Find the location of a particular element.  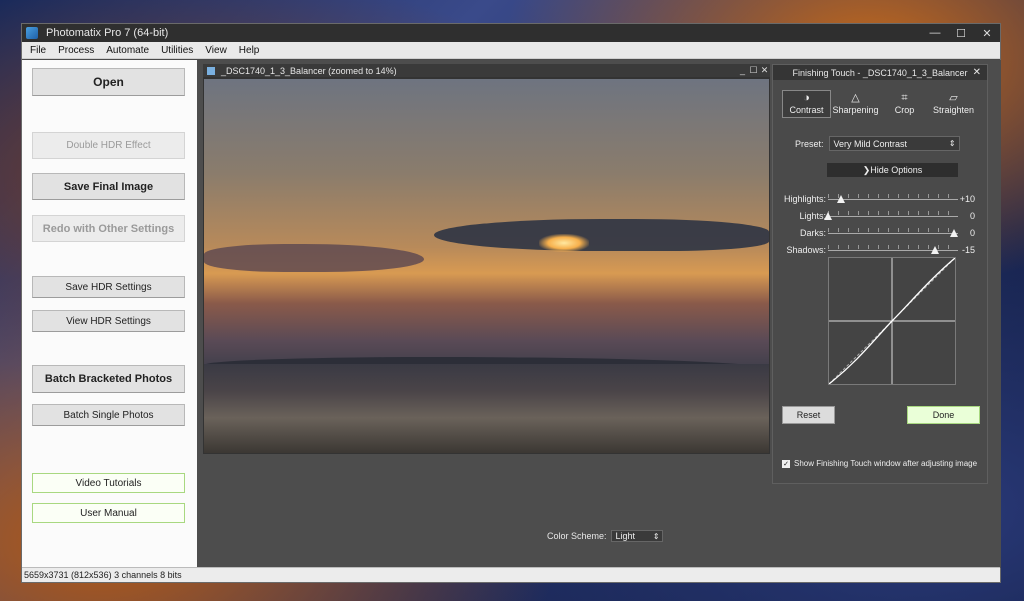

slider-label: Lights: is located at coordinates (812, 216).